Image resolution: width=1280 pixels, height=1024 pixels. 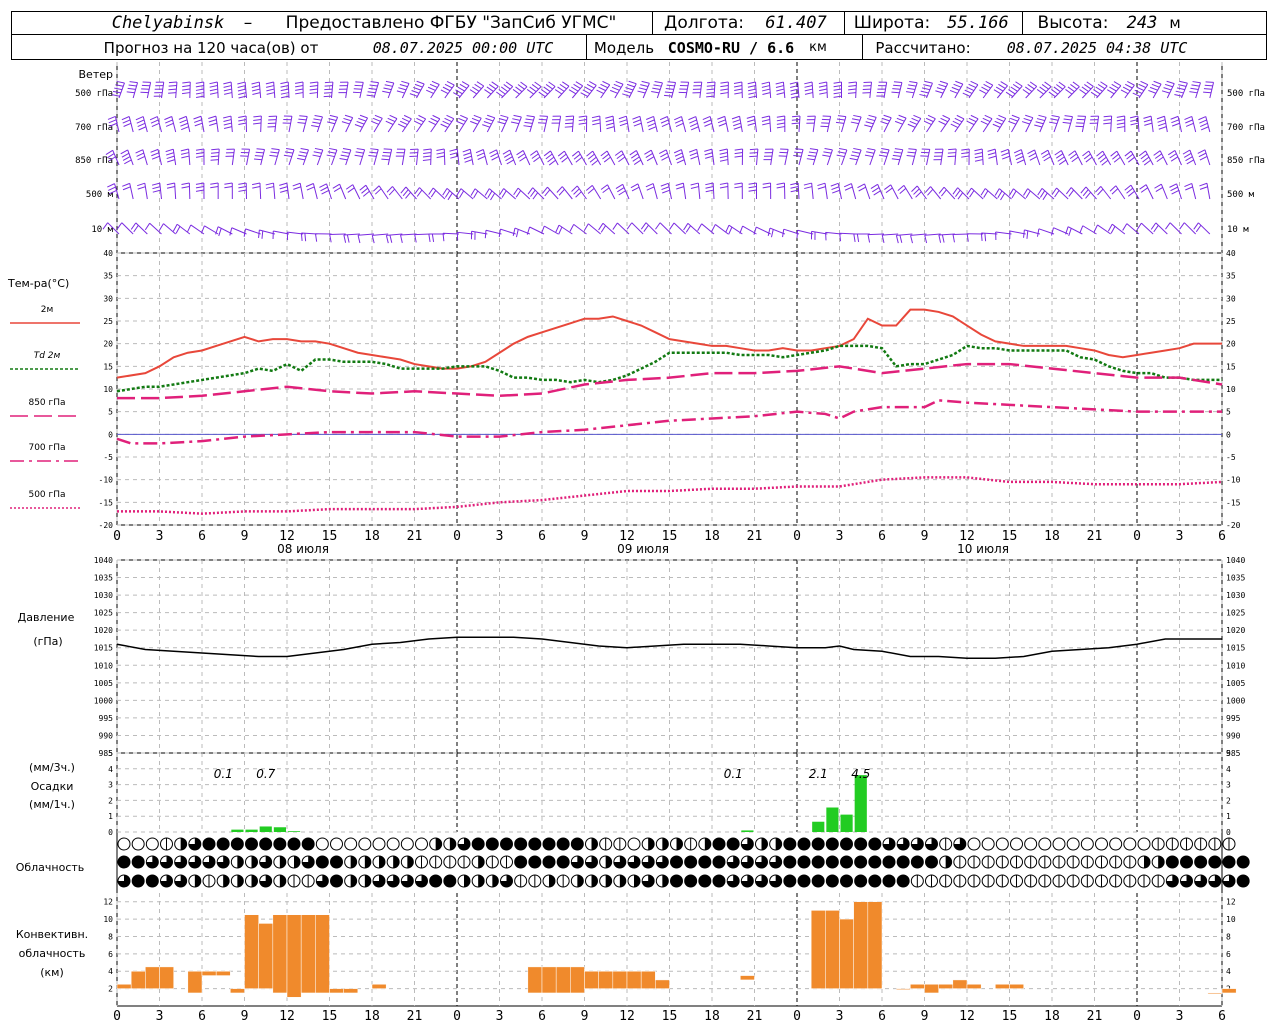 I want to click on precip-bar, so click(x=265, y=829).